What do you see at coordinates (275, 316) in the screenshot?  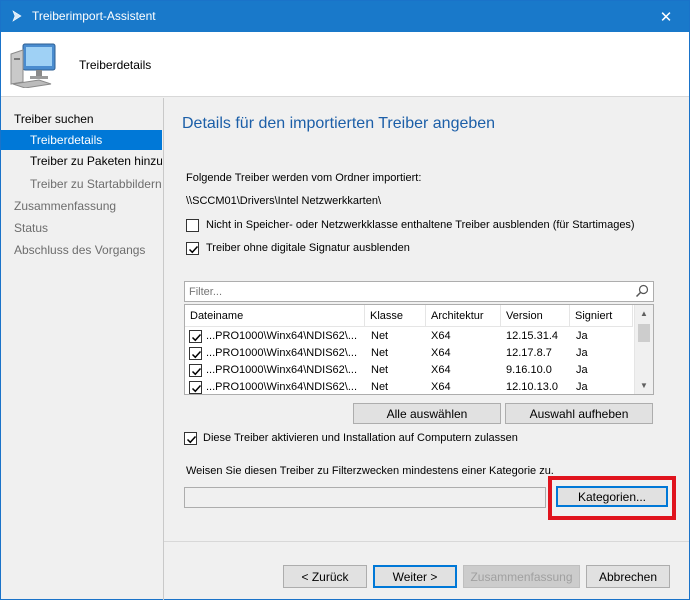 I see `column-header-dateiname: Dateiname` at bounding box center [275, 316].